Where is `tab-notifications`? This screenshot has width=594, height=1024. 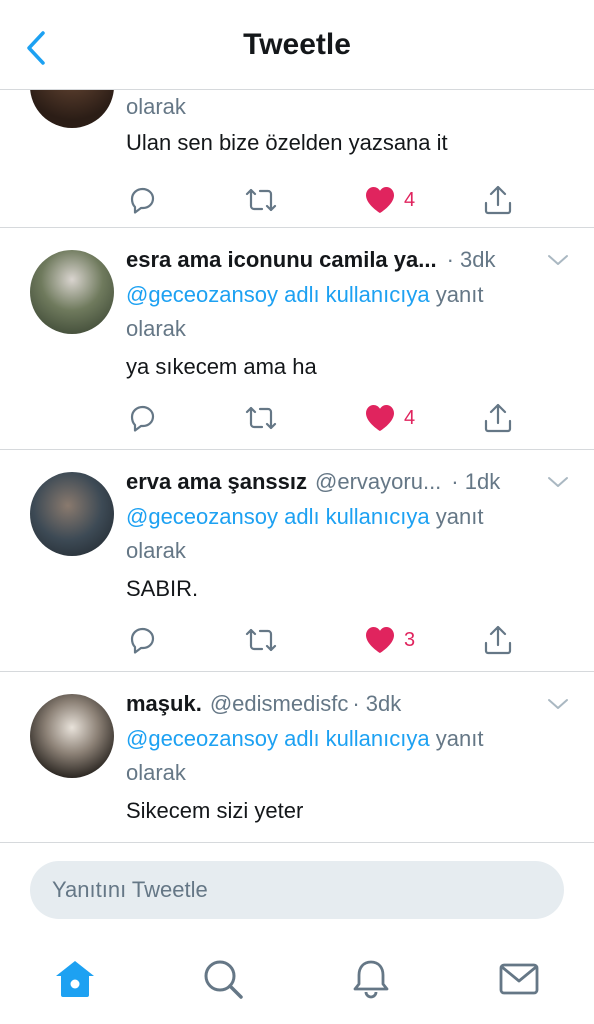
tab-notifications is located at coordinates (371, 979).